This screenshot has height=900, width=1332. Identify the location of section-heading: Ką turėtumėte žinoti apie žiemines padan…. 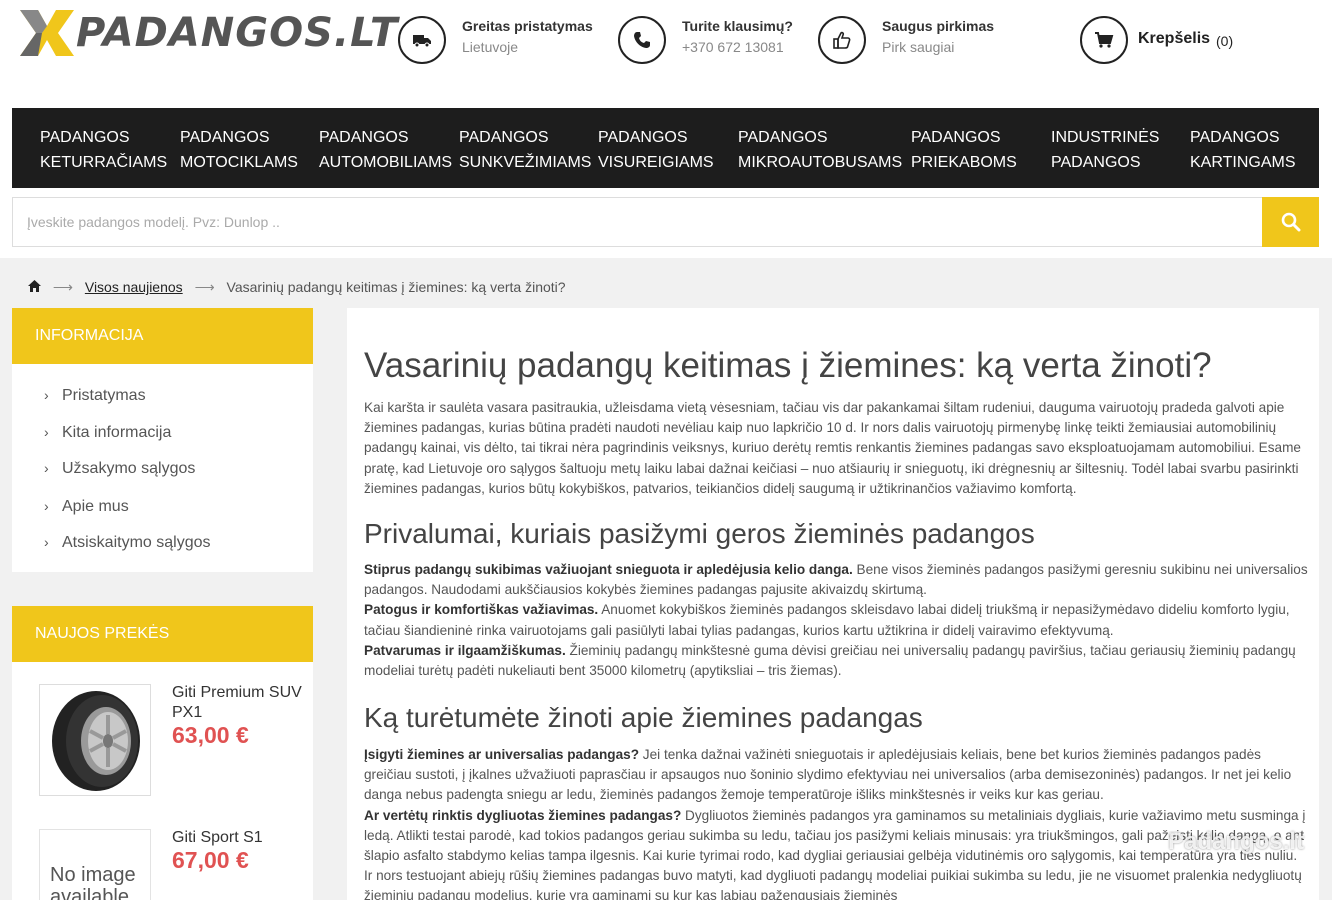
(643, 717).